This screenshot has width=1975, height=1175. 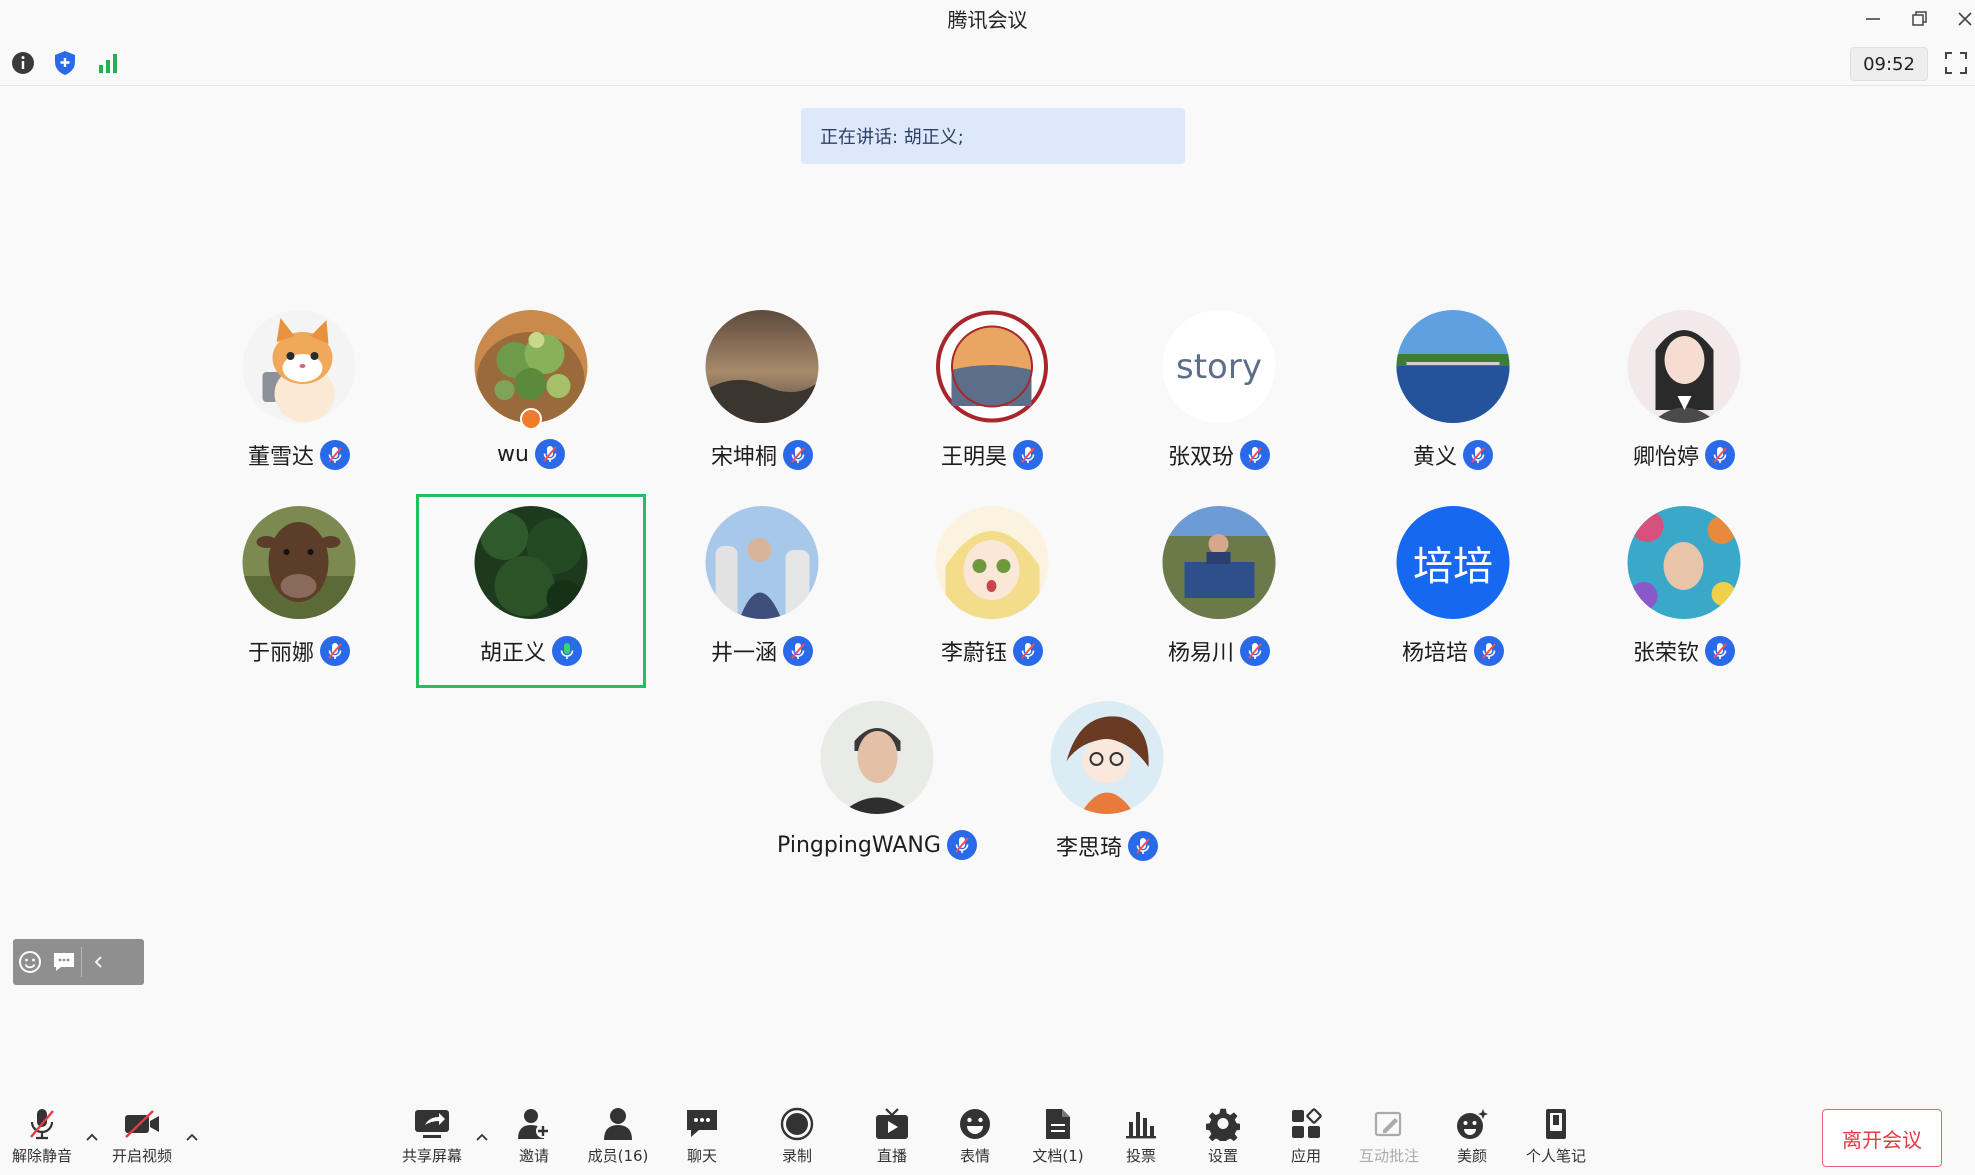 What do you see at coordinates (702, 1123) in the screenshot?
I see `chat-icon` at bounding box center [702, 1123].